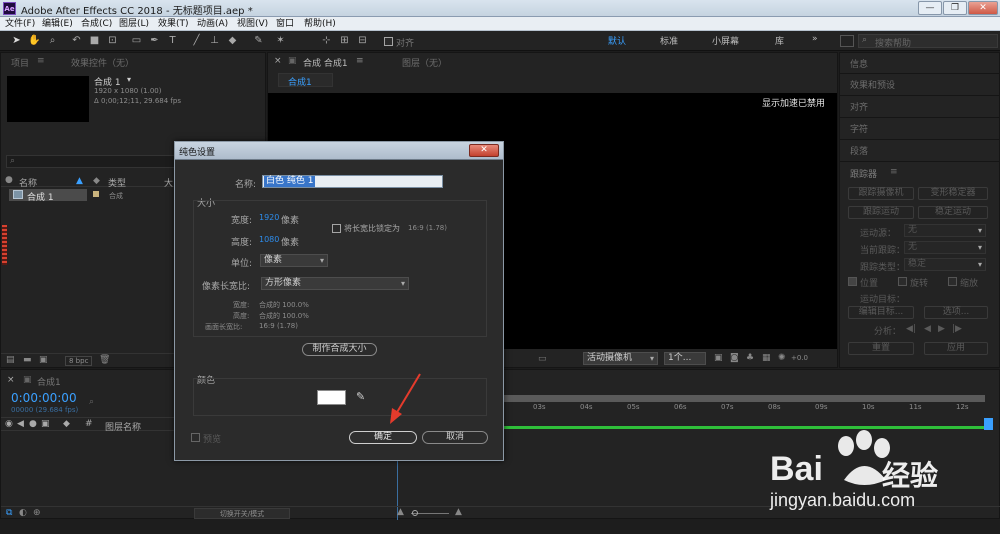 The width and height of the screenshot is (1000, 534). Describe the element at coordinates (20, 62) in the screenshot. I see `tab-project: 项目` at that location.